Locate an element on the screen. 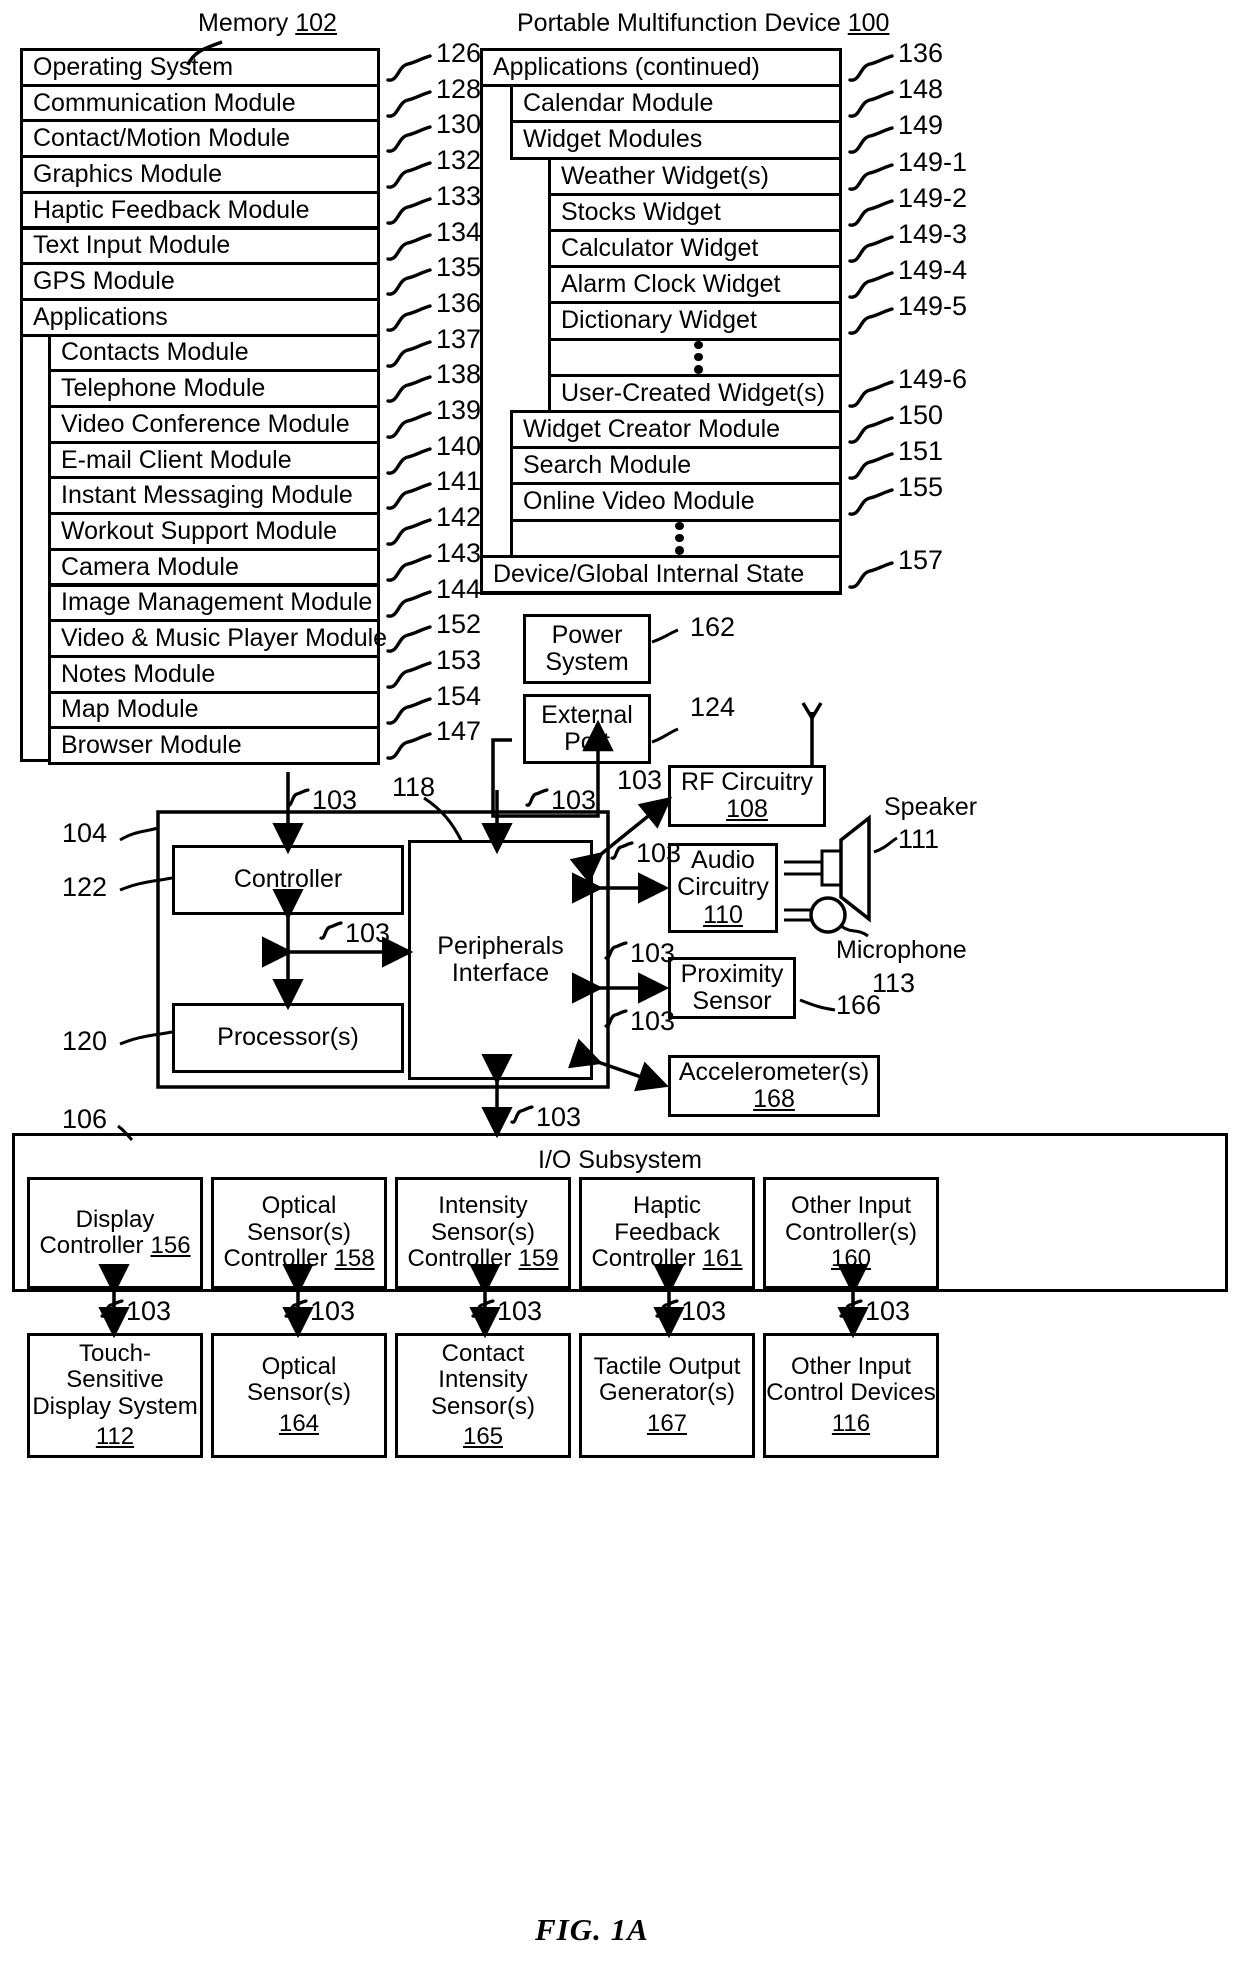  memory-row-ref: 128 is located at coordinates (459, 88).